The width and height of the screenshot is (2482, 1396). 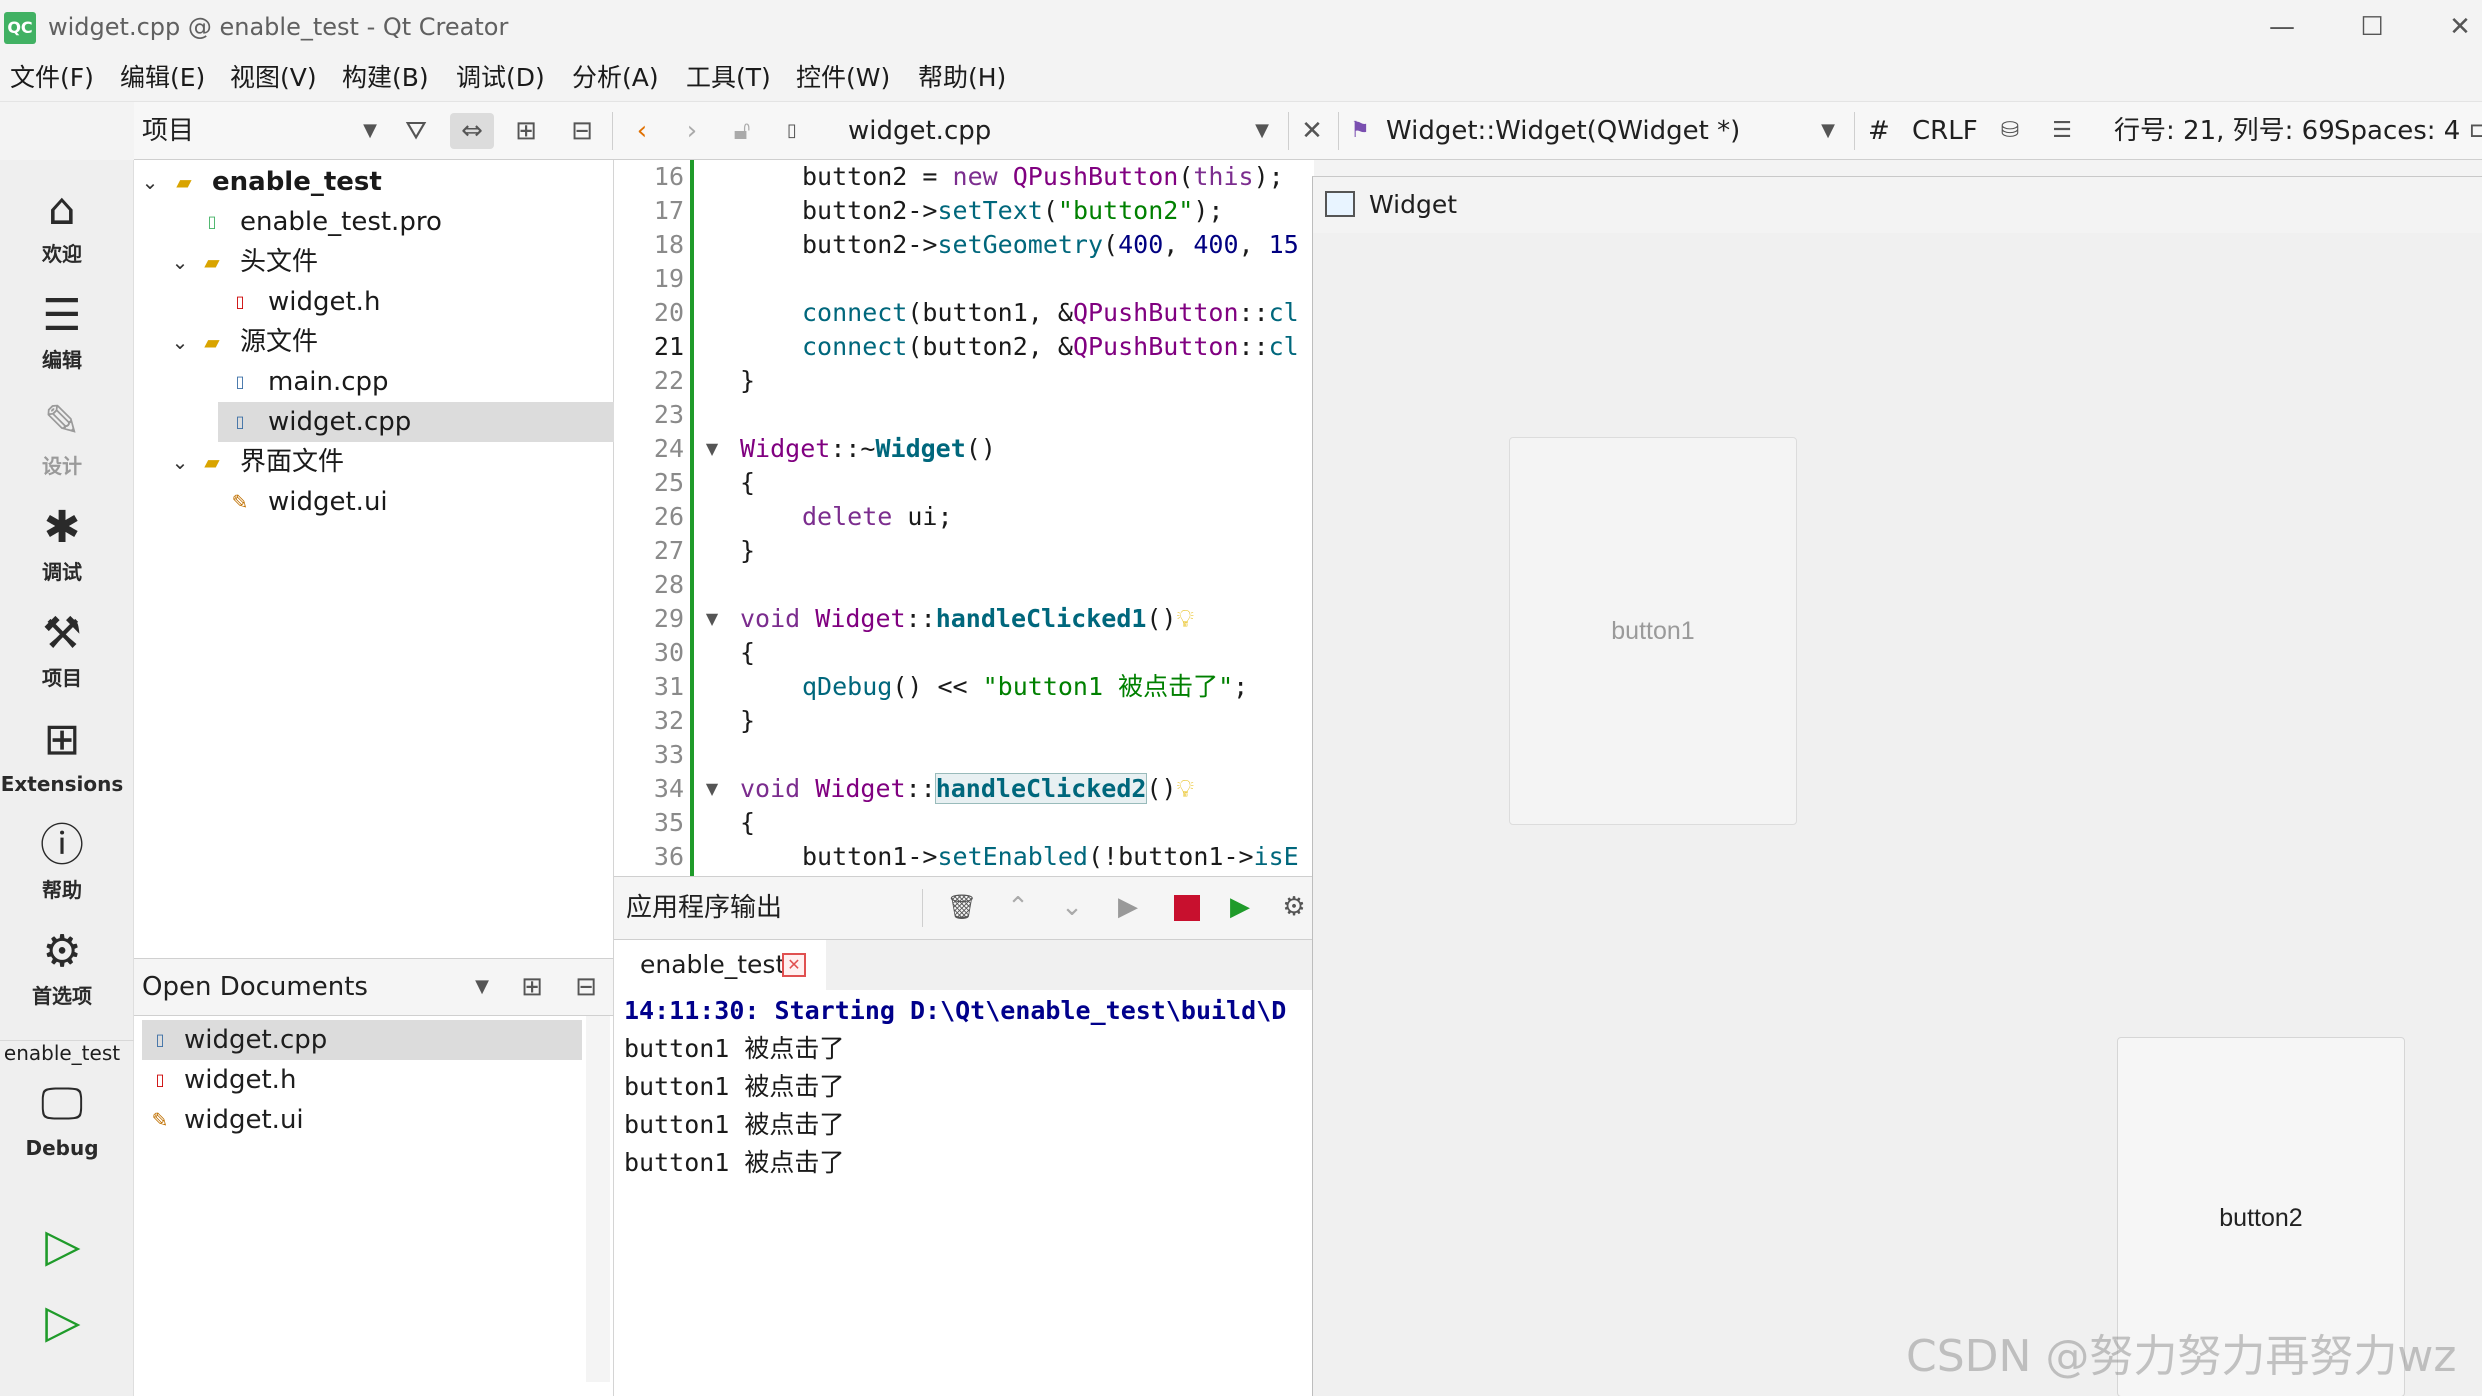 What do you see at coordinates (63, 1245) in the screenshot?
I see `run-icon: ▷` at bounding box center [63, 1245].